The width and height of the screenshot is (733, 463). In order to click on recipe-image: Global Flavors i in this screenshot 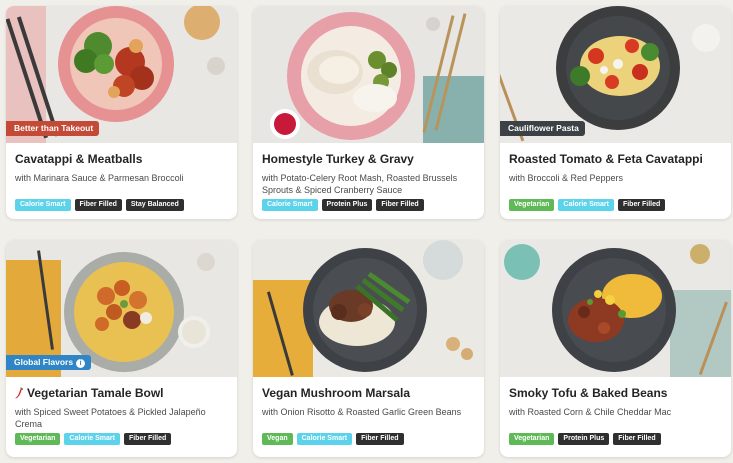, I will do `click(121, 308)`.